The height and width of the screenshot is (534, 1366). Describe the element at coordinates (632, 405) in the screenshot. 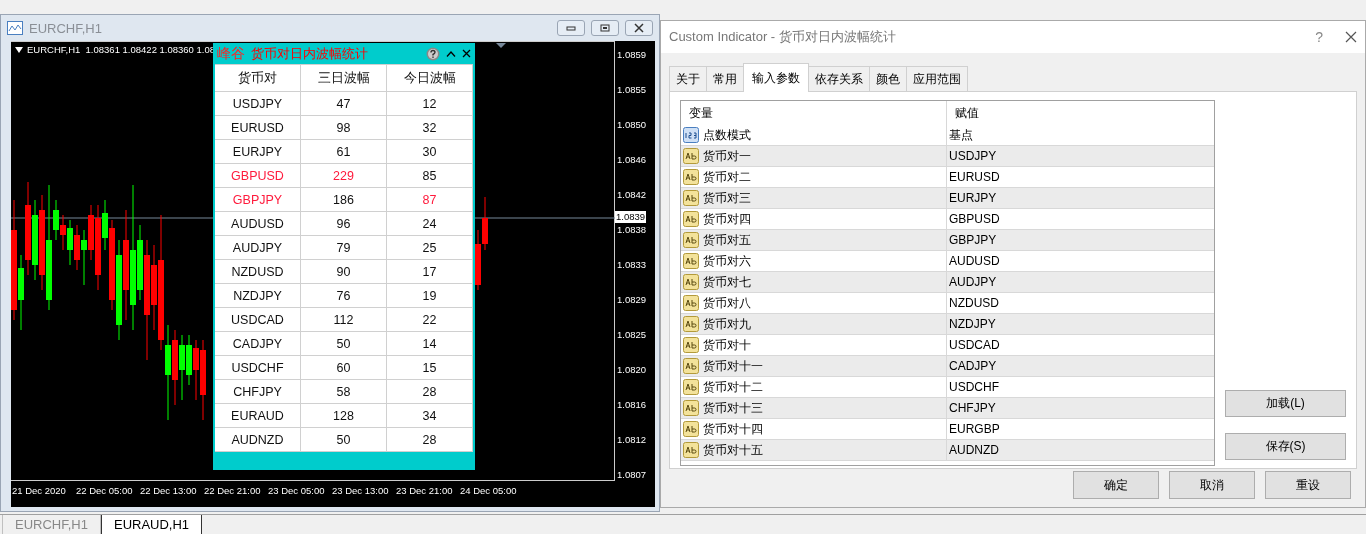

I see `price-label: 1.0816` at that location.